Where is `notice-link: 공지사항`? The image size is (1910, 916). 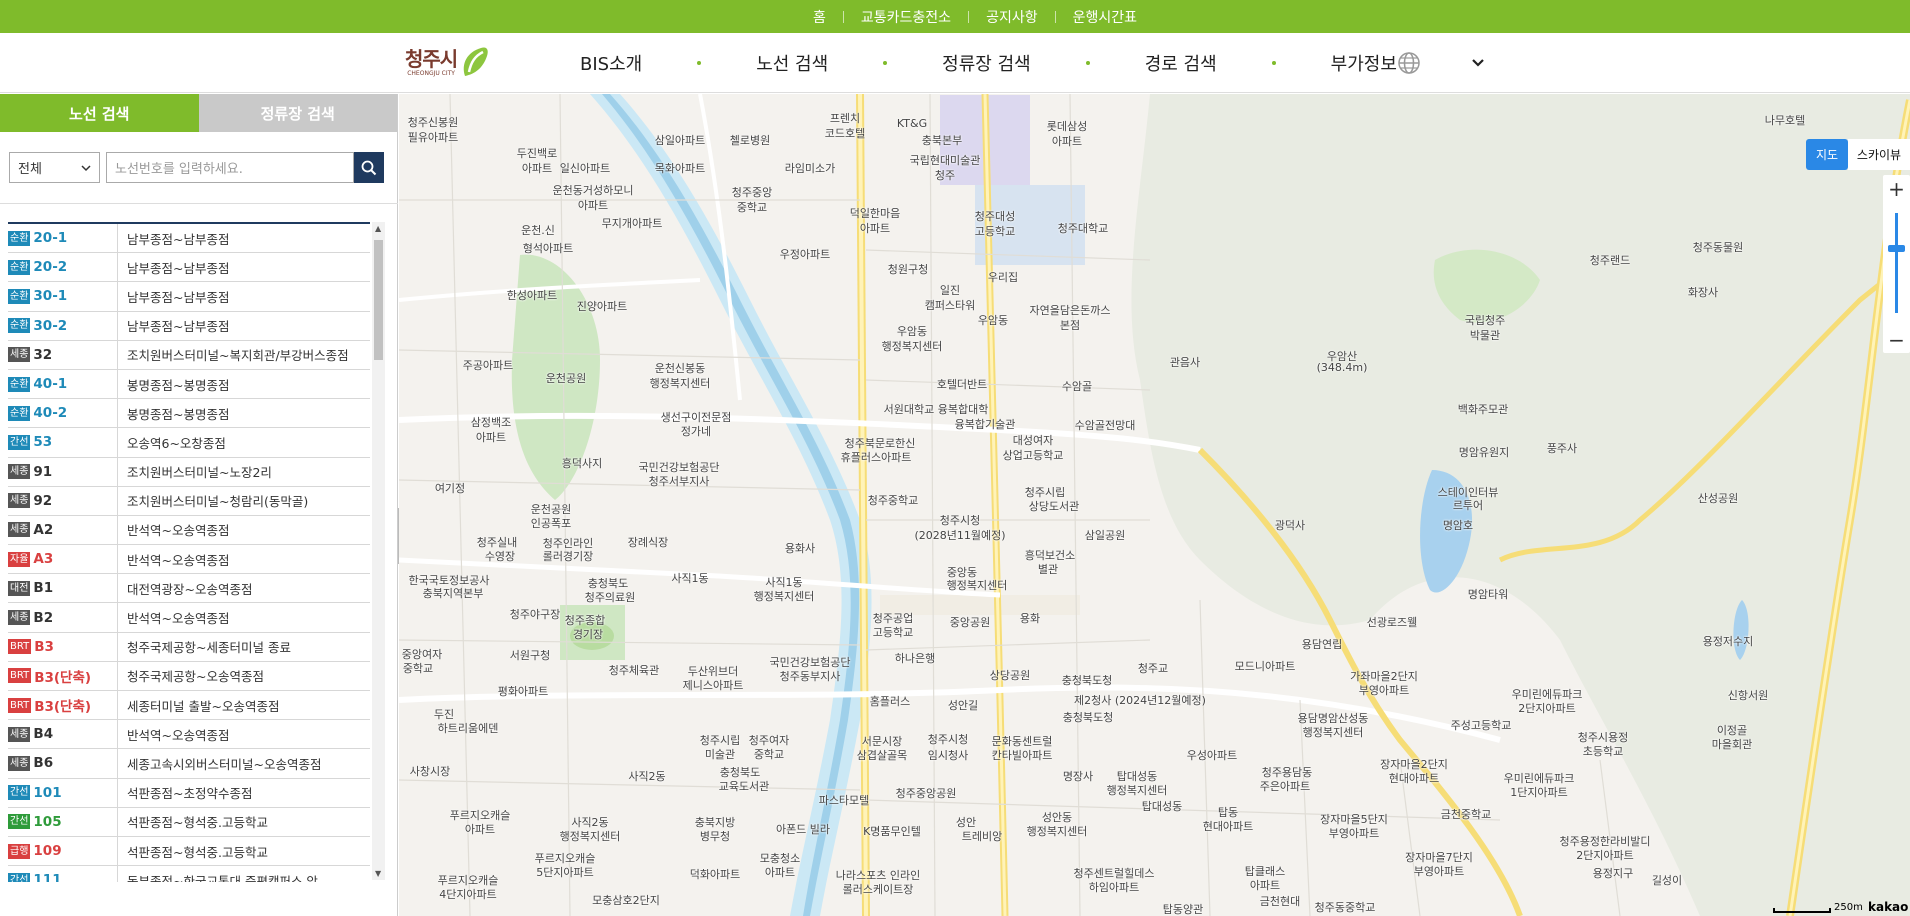 notice-link: 공지사항 is located at coordinates (1012, 17).